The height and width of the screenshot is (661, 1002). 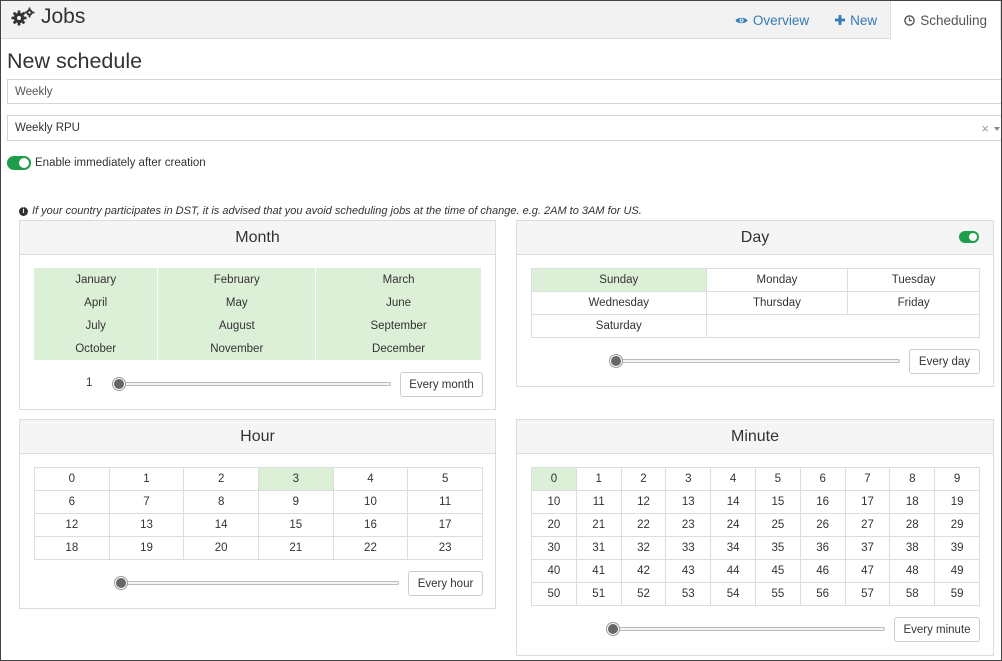 I want to click on hour-cell: 19, so click(x=146, y=548).